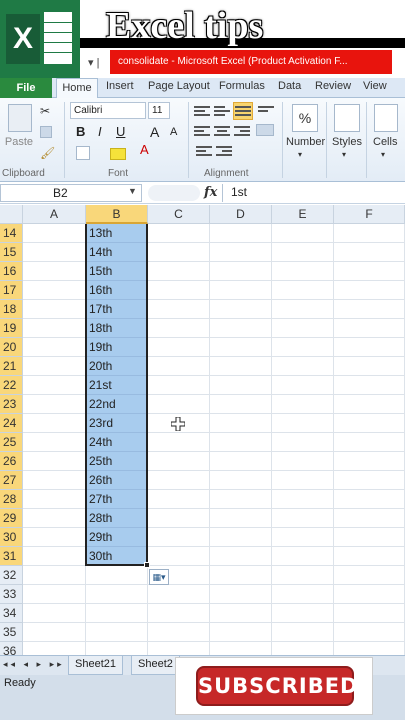 The height and width of the screenshot is (720, 405). What do you see at coordinates (11, 423) in the screenshot?
I see `row-header: 24` at bounding box center [11, 423].